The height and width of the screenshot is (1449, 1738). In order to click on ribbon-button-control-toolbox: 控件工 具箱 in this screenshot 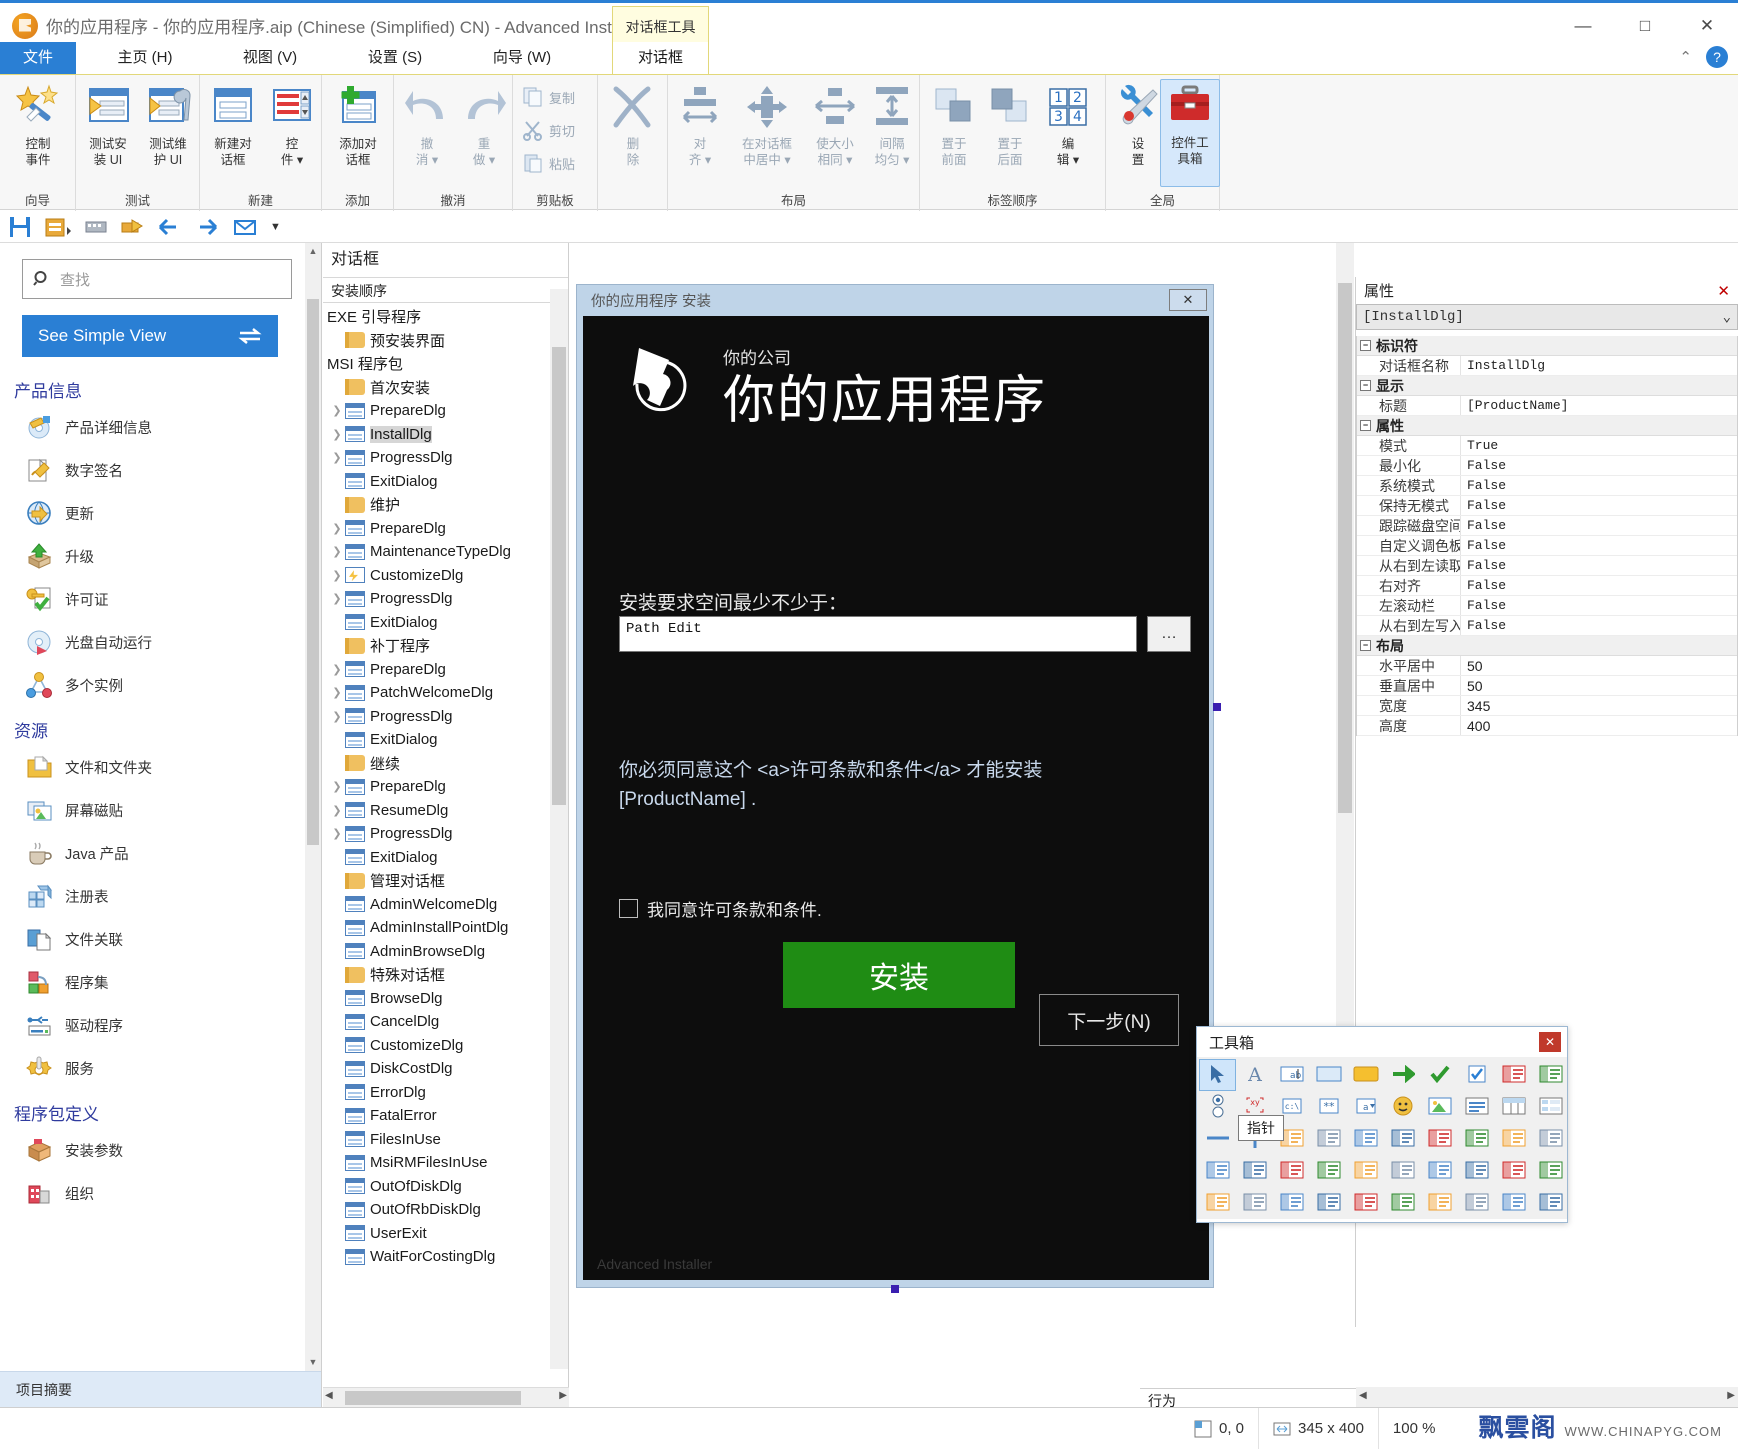, I will do `click(1190, 133)`.